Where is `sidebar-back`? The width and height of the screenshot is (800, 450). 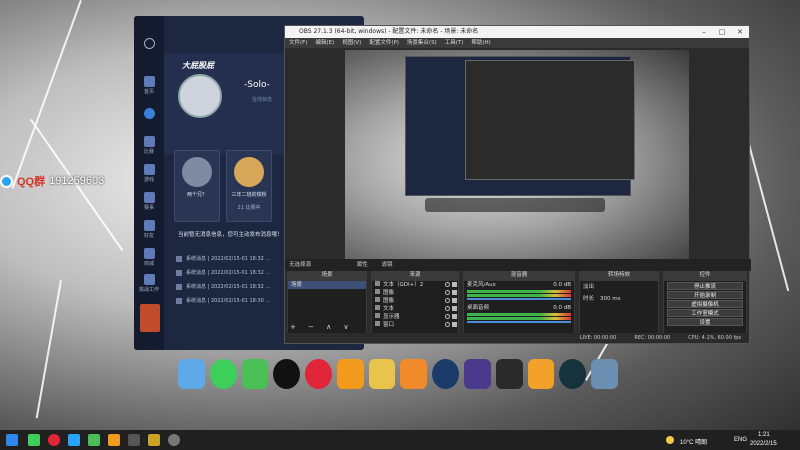 sidebar-back is located at coordinates (149, 44).